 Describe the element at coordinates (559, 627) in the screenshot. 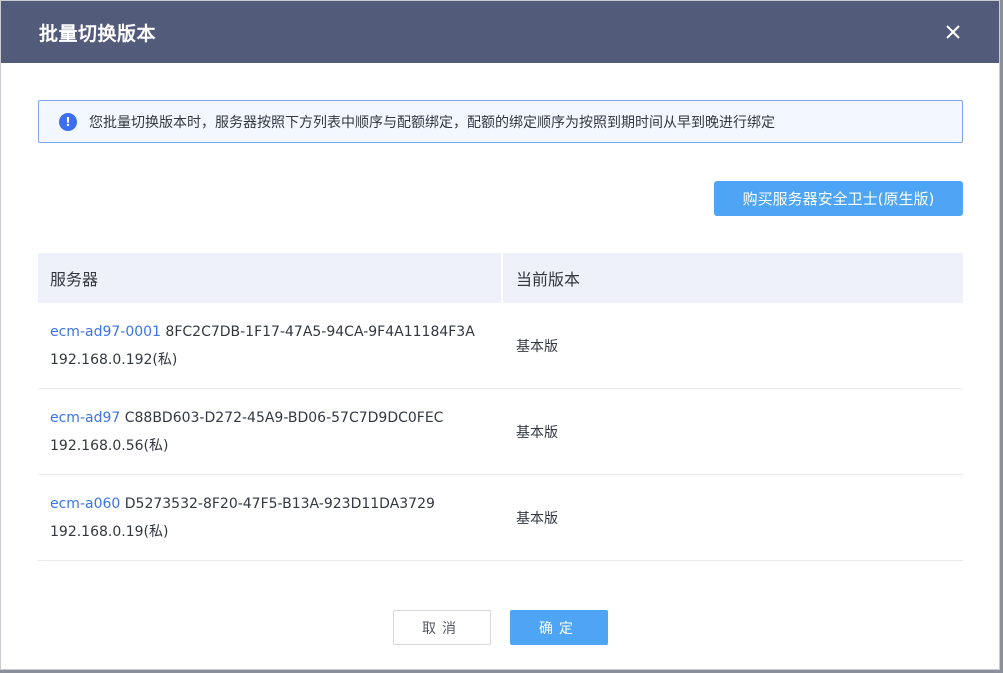

I see `confirm-button: 确定` at that location.